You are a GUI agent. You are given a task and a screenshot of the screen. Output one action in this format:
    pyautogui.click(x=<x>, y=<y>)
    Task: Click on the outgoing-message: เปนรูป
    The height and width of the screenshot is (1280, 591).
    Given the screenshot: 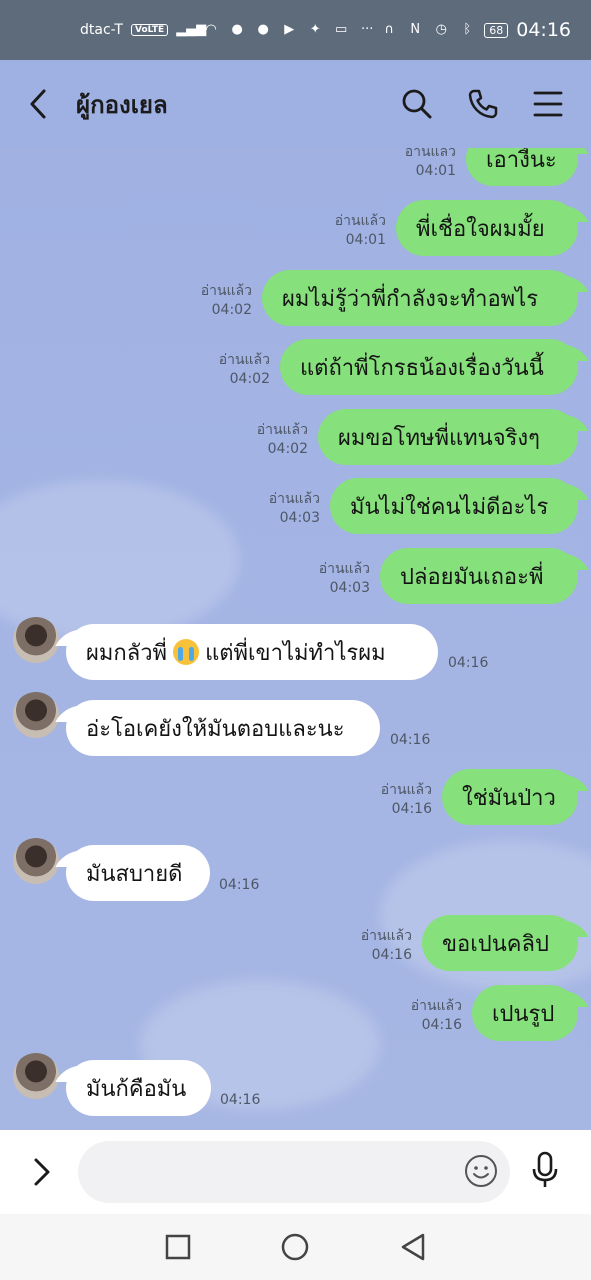 What is the action you would take?
    pyautogui.click(x=525, y=1013)
    